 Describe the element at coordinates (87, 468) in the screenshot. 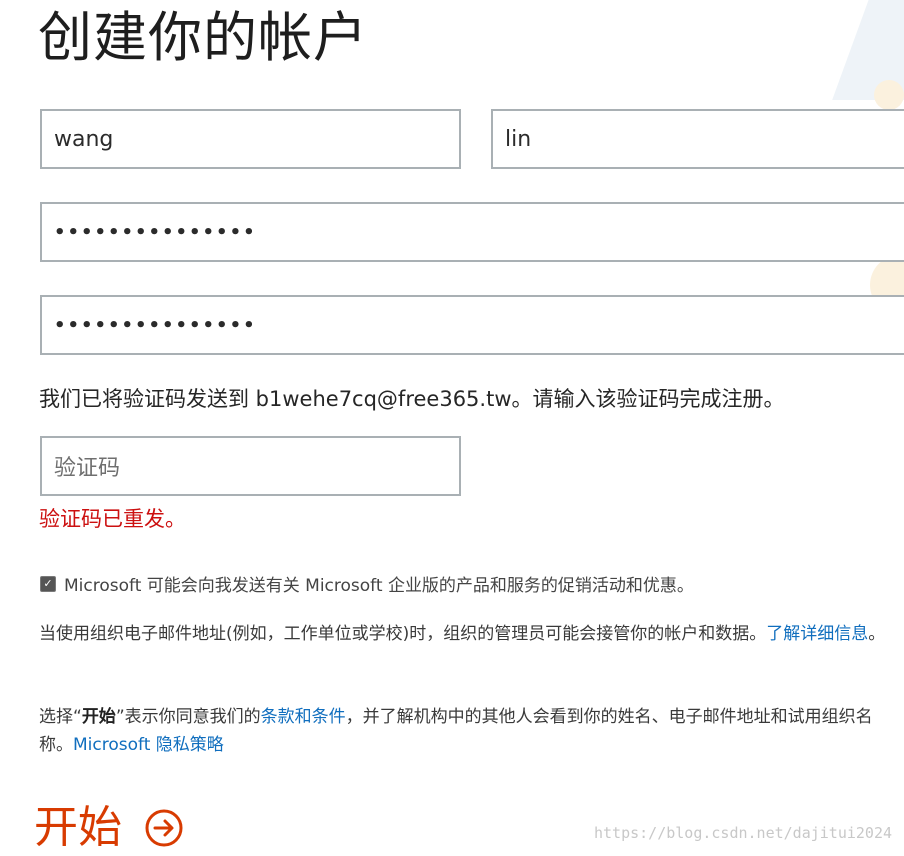

I see `verification-code-placeholder: 验证码` at that location.